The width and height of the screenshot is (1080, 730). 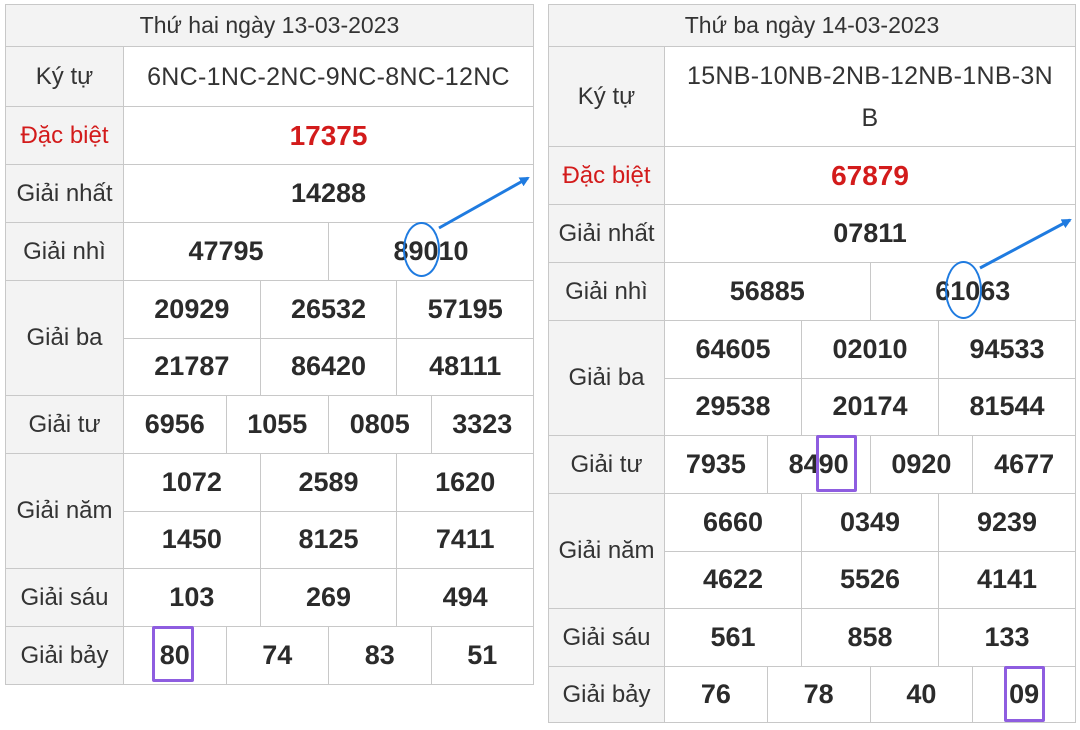 I want to click on fourth-prize-number: 8490, so click(x=818, y=464).